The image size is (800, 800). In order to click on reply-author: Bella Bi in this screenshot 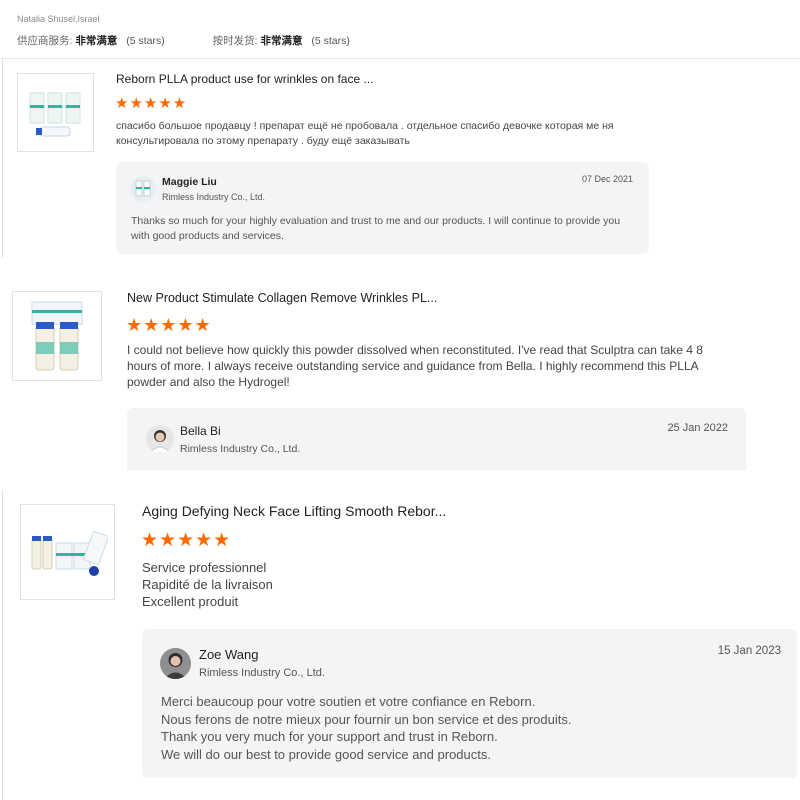, I will do `click(200, 431)`.